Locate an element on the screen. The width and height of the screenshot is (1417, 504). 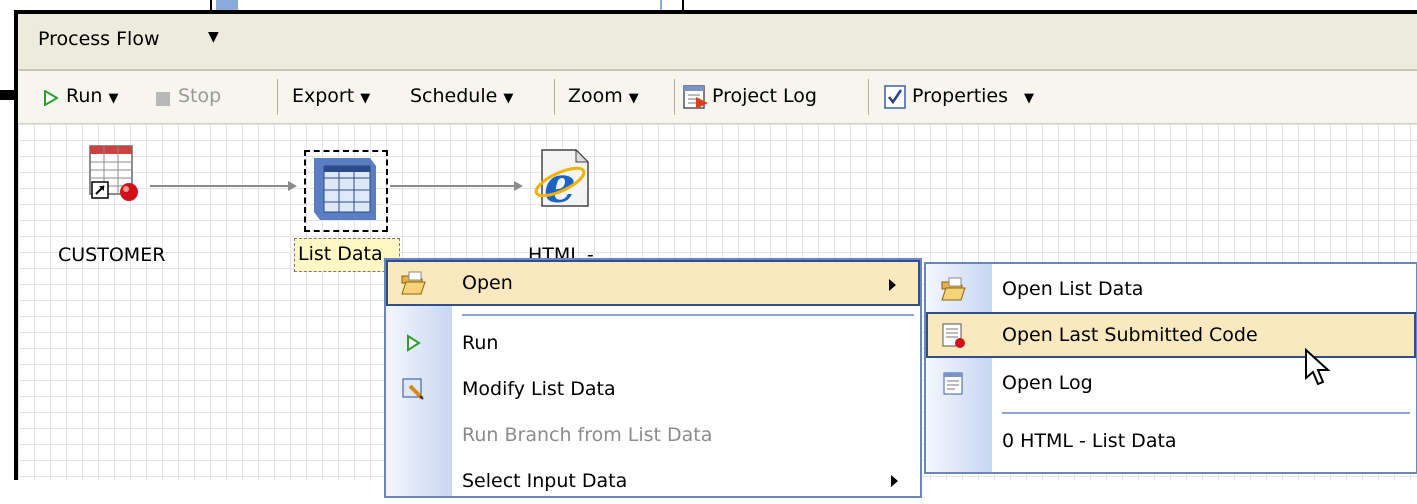
mouse-cursor-icon is located at coordinates (1318, 367).